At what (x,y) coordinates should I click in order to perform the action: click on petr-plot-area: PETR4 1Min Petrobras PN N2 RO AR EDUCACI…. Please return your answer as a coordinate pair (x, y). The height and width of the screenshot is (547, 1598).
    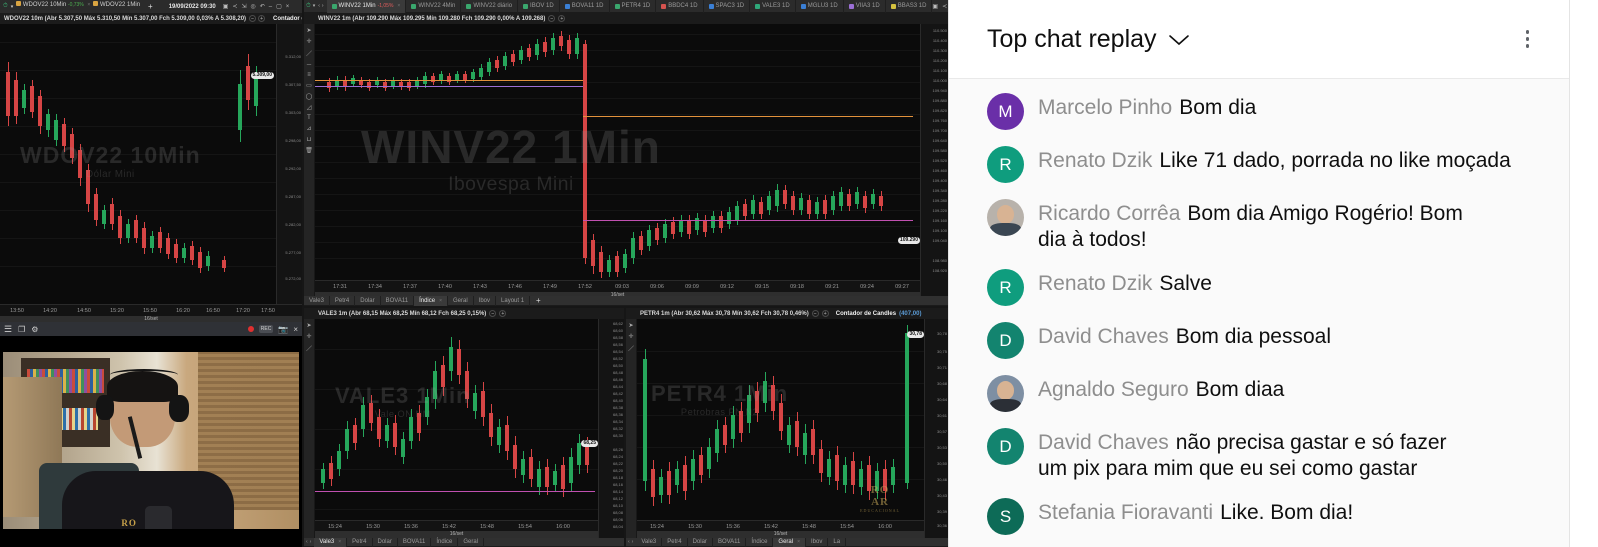
    Looking at the image, I should click on (792, 433).